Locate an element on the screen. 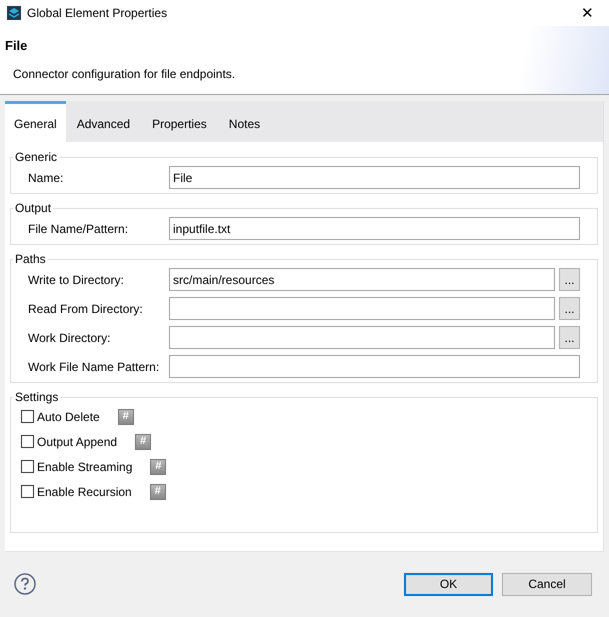  tab: General is located at coordinates (35, 121).